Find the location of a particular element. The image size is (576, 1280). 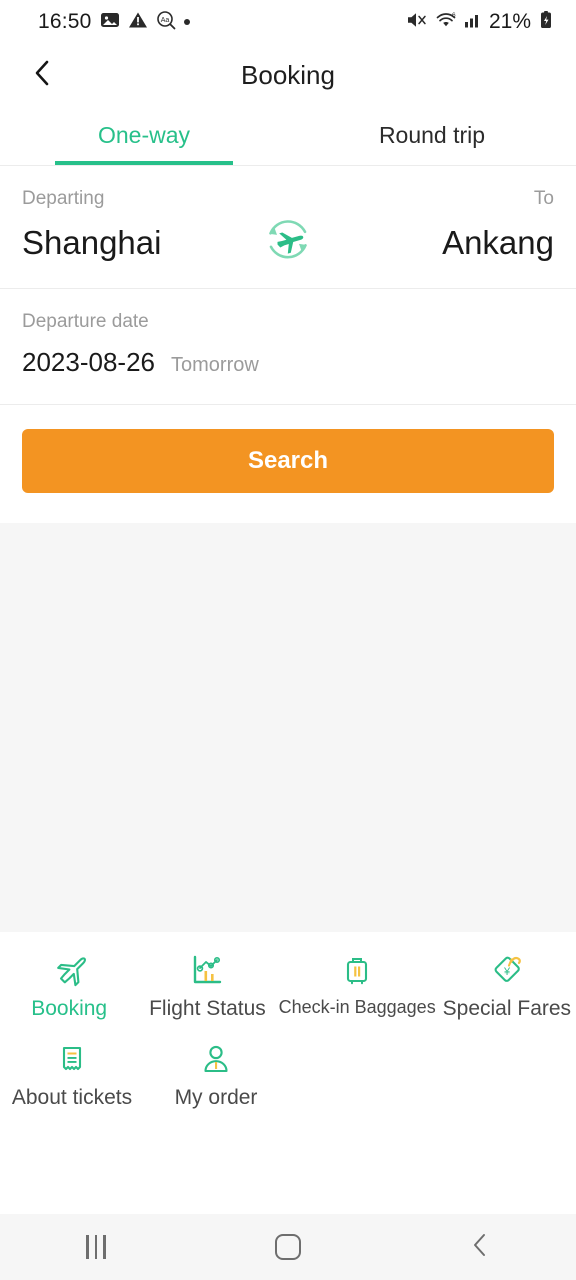

arrival-city: Ankang is located at coordinates (498, 243).